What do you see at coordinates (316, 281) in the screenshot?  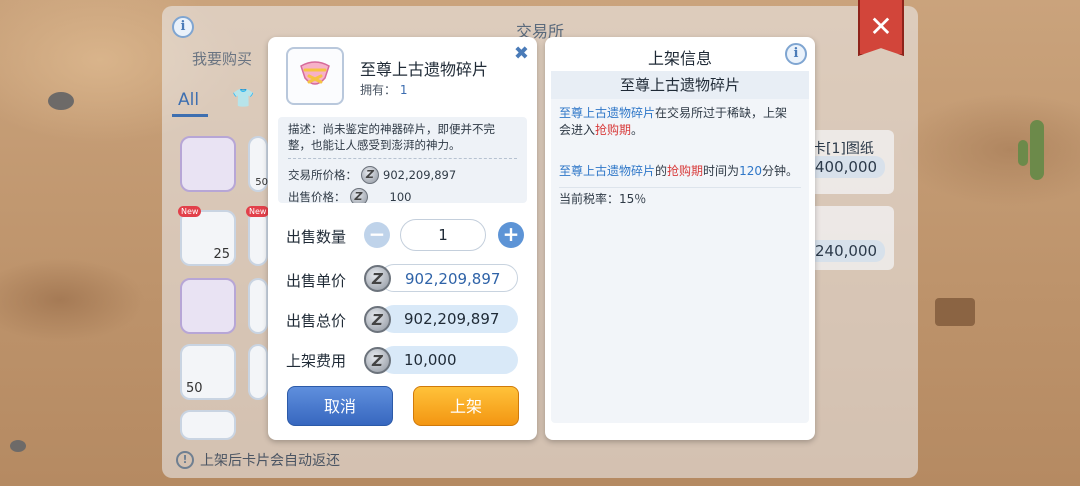 I see `unit-price-label: 出售单价` at bounding box center [316, 281].